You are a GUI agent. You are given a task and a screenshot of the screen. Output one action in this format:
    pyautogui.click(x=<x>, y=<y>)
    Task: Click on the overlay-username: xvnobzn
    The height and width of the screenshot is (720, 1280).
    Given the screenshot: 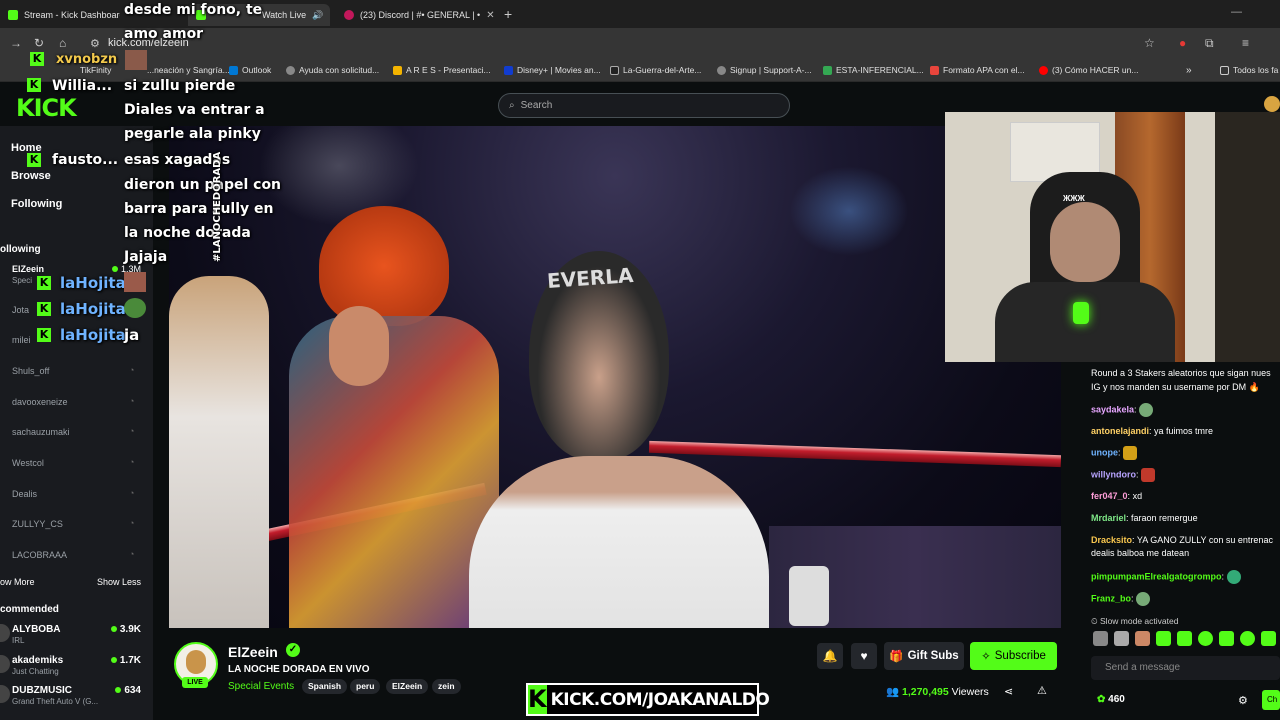 What is the action you would take?
    pyautogui.click(x=87, y=59)
    